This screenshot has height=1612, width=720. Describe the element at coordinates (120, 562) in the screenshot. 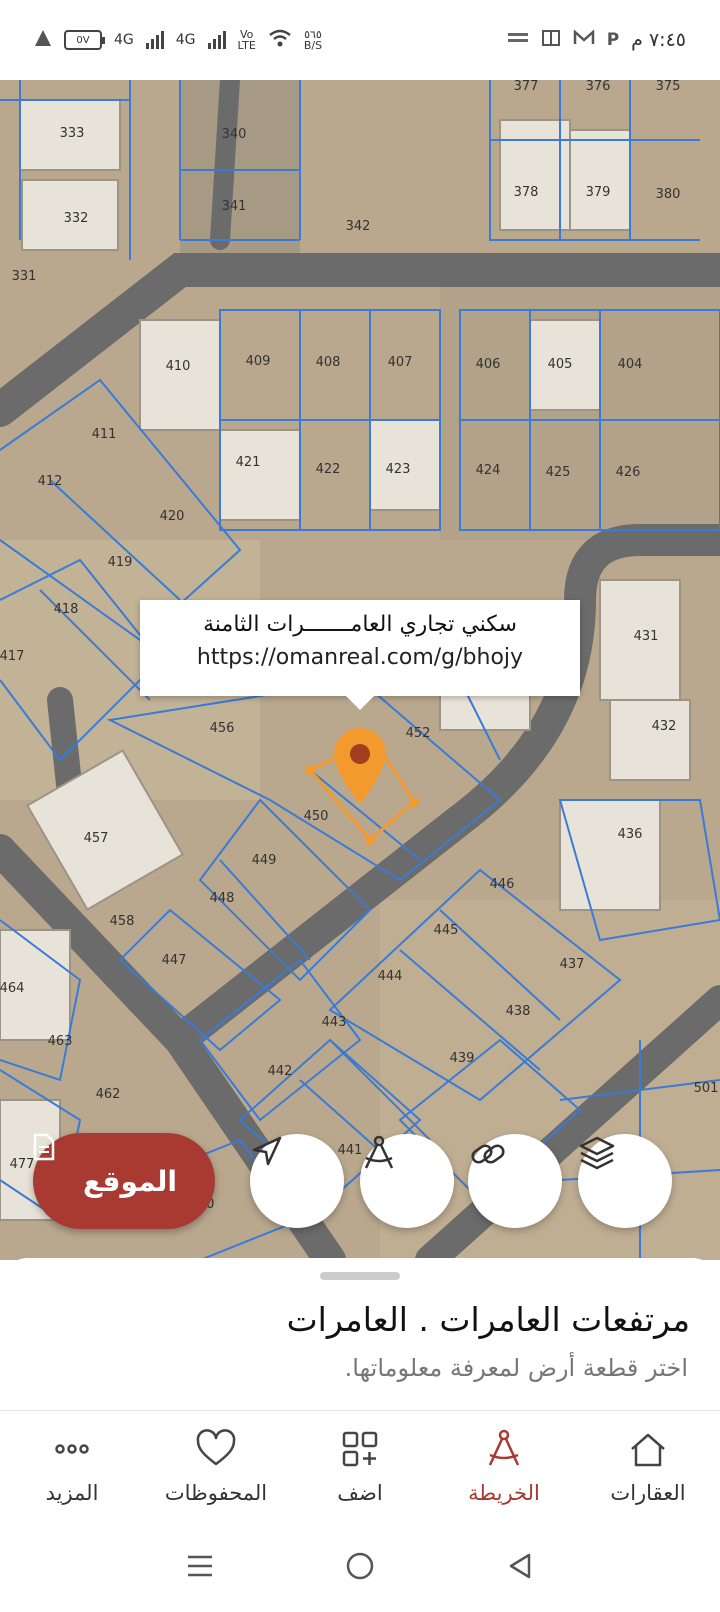

I see `plot-label-419: 419` at that location.